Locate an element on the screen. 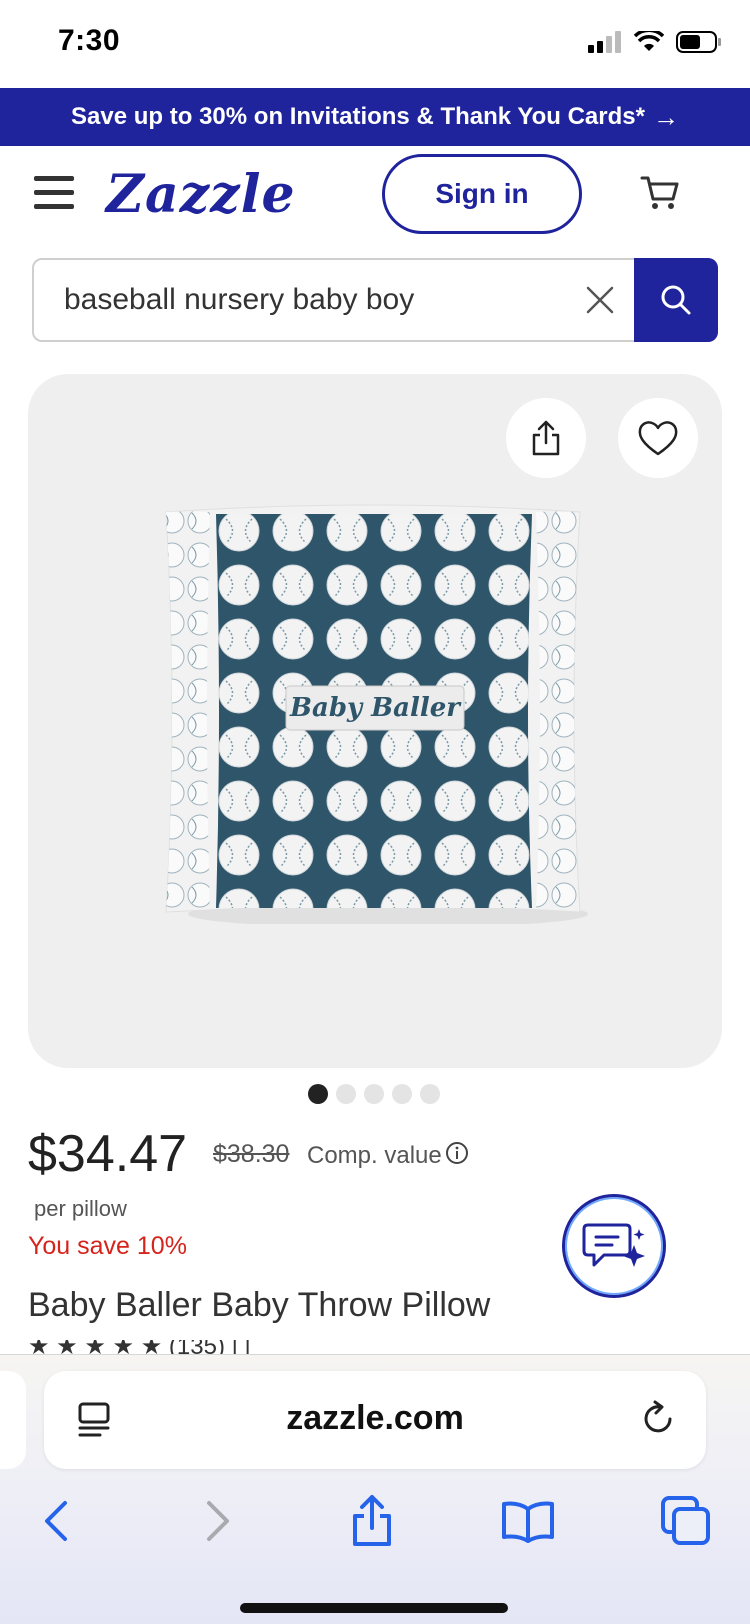 This screenshot has height=1624, width=750. url-text: zazzle.com is located at coordinates (375, 1418).